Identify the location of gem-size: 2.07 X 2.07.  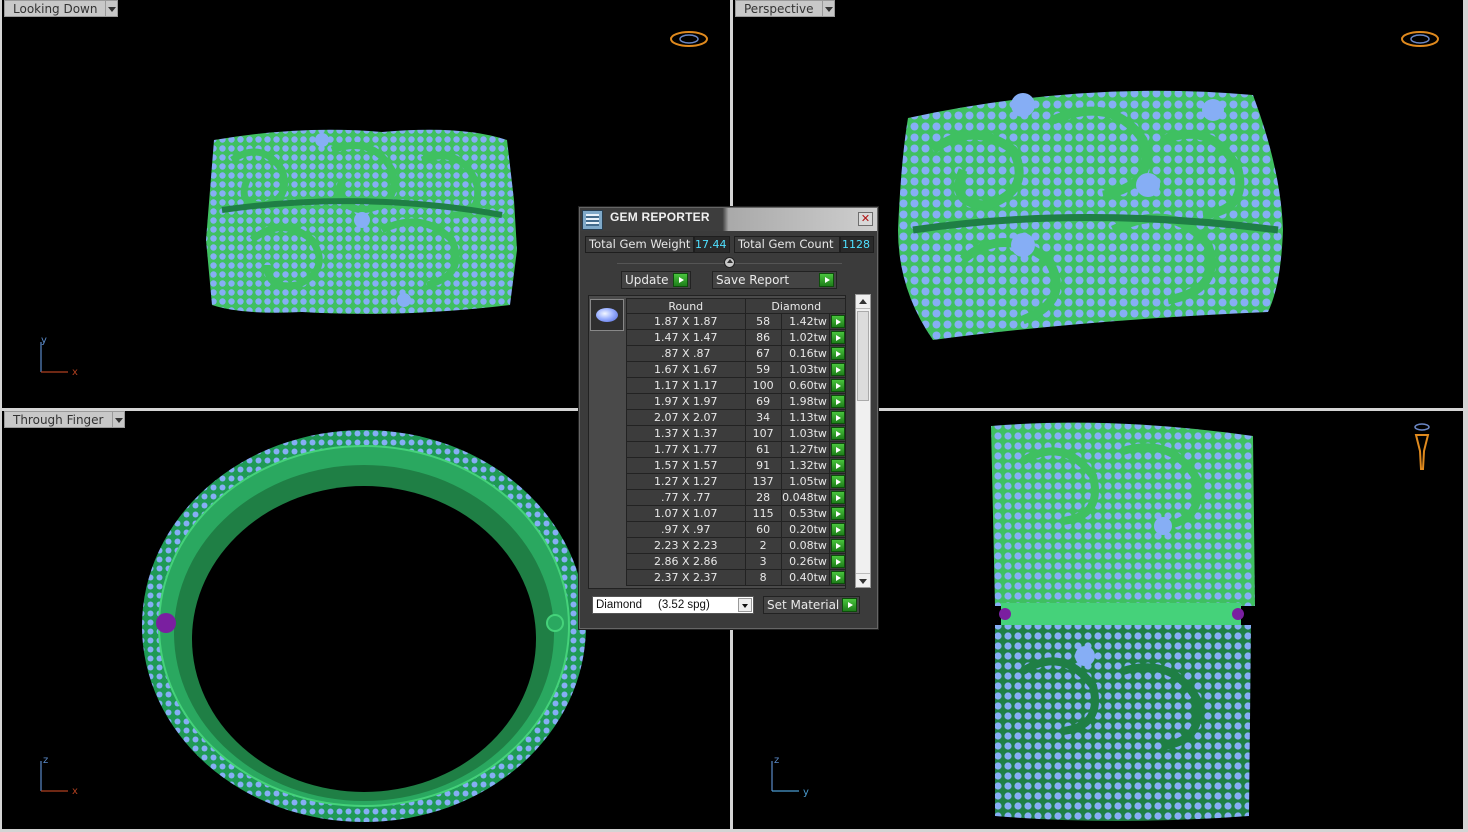
(686, 417).